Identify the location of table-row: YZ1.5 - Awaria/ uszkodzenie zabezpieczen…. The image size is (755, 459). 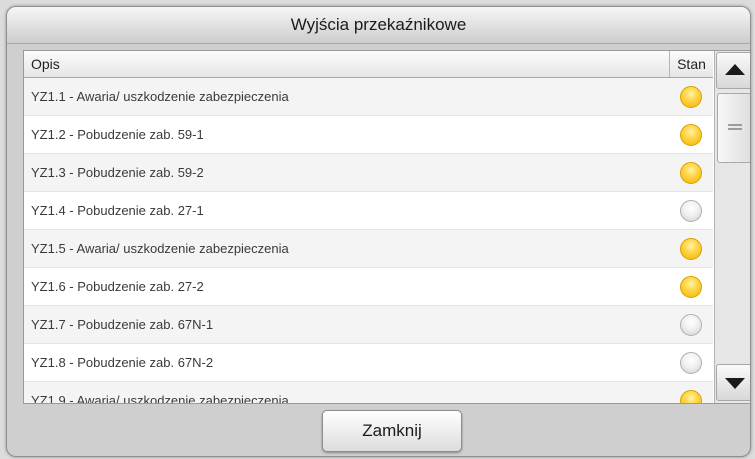
(368, 249).